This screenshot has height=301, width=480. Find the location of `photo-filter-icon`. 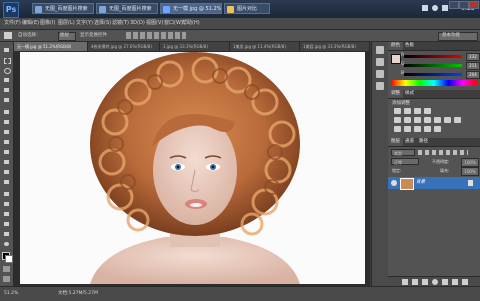

photo-filter-icon is located at coordinates (437, 120).